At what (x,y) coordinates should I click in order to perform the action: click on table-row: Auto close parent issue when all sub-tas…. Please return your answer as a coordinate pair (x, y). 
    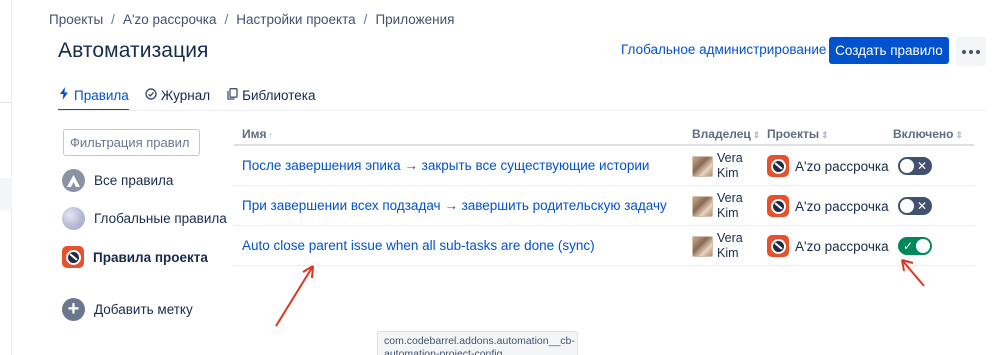
    Looking at the image, I should click on (604, 246).